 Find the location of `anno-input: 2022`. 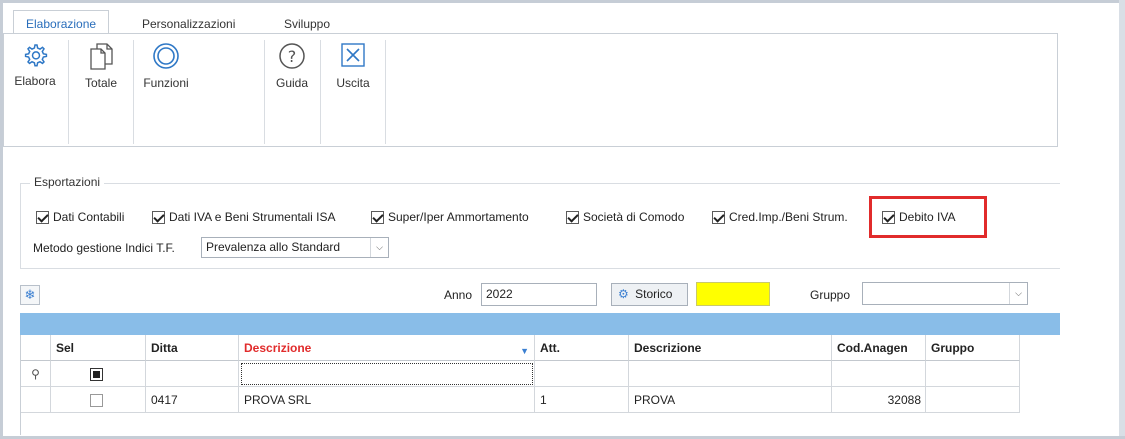

anno-input: 2022 is located at coordinates (539, 294).